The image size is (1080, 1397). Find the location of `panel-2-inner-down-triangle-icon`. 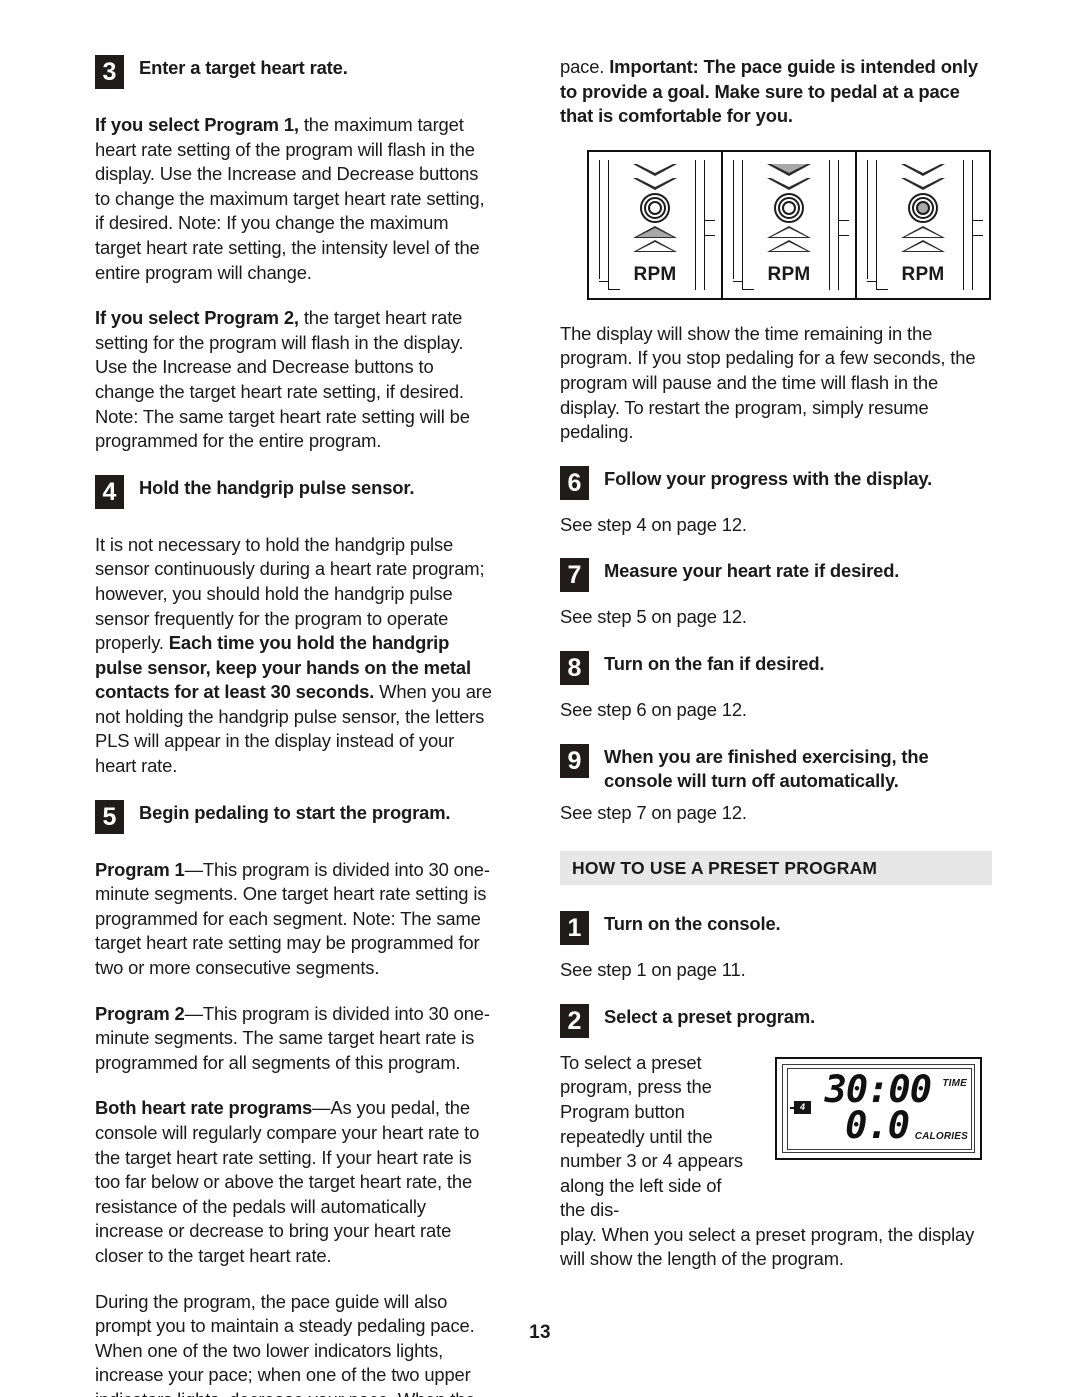

panel-2-inner-down-triangle-icon is located at coordinates (789, 183).